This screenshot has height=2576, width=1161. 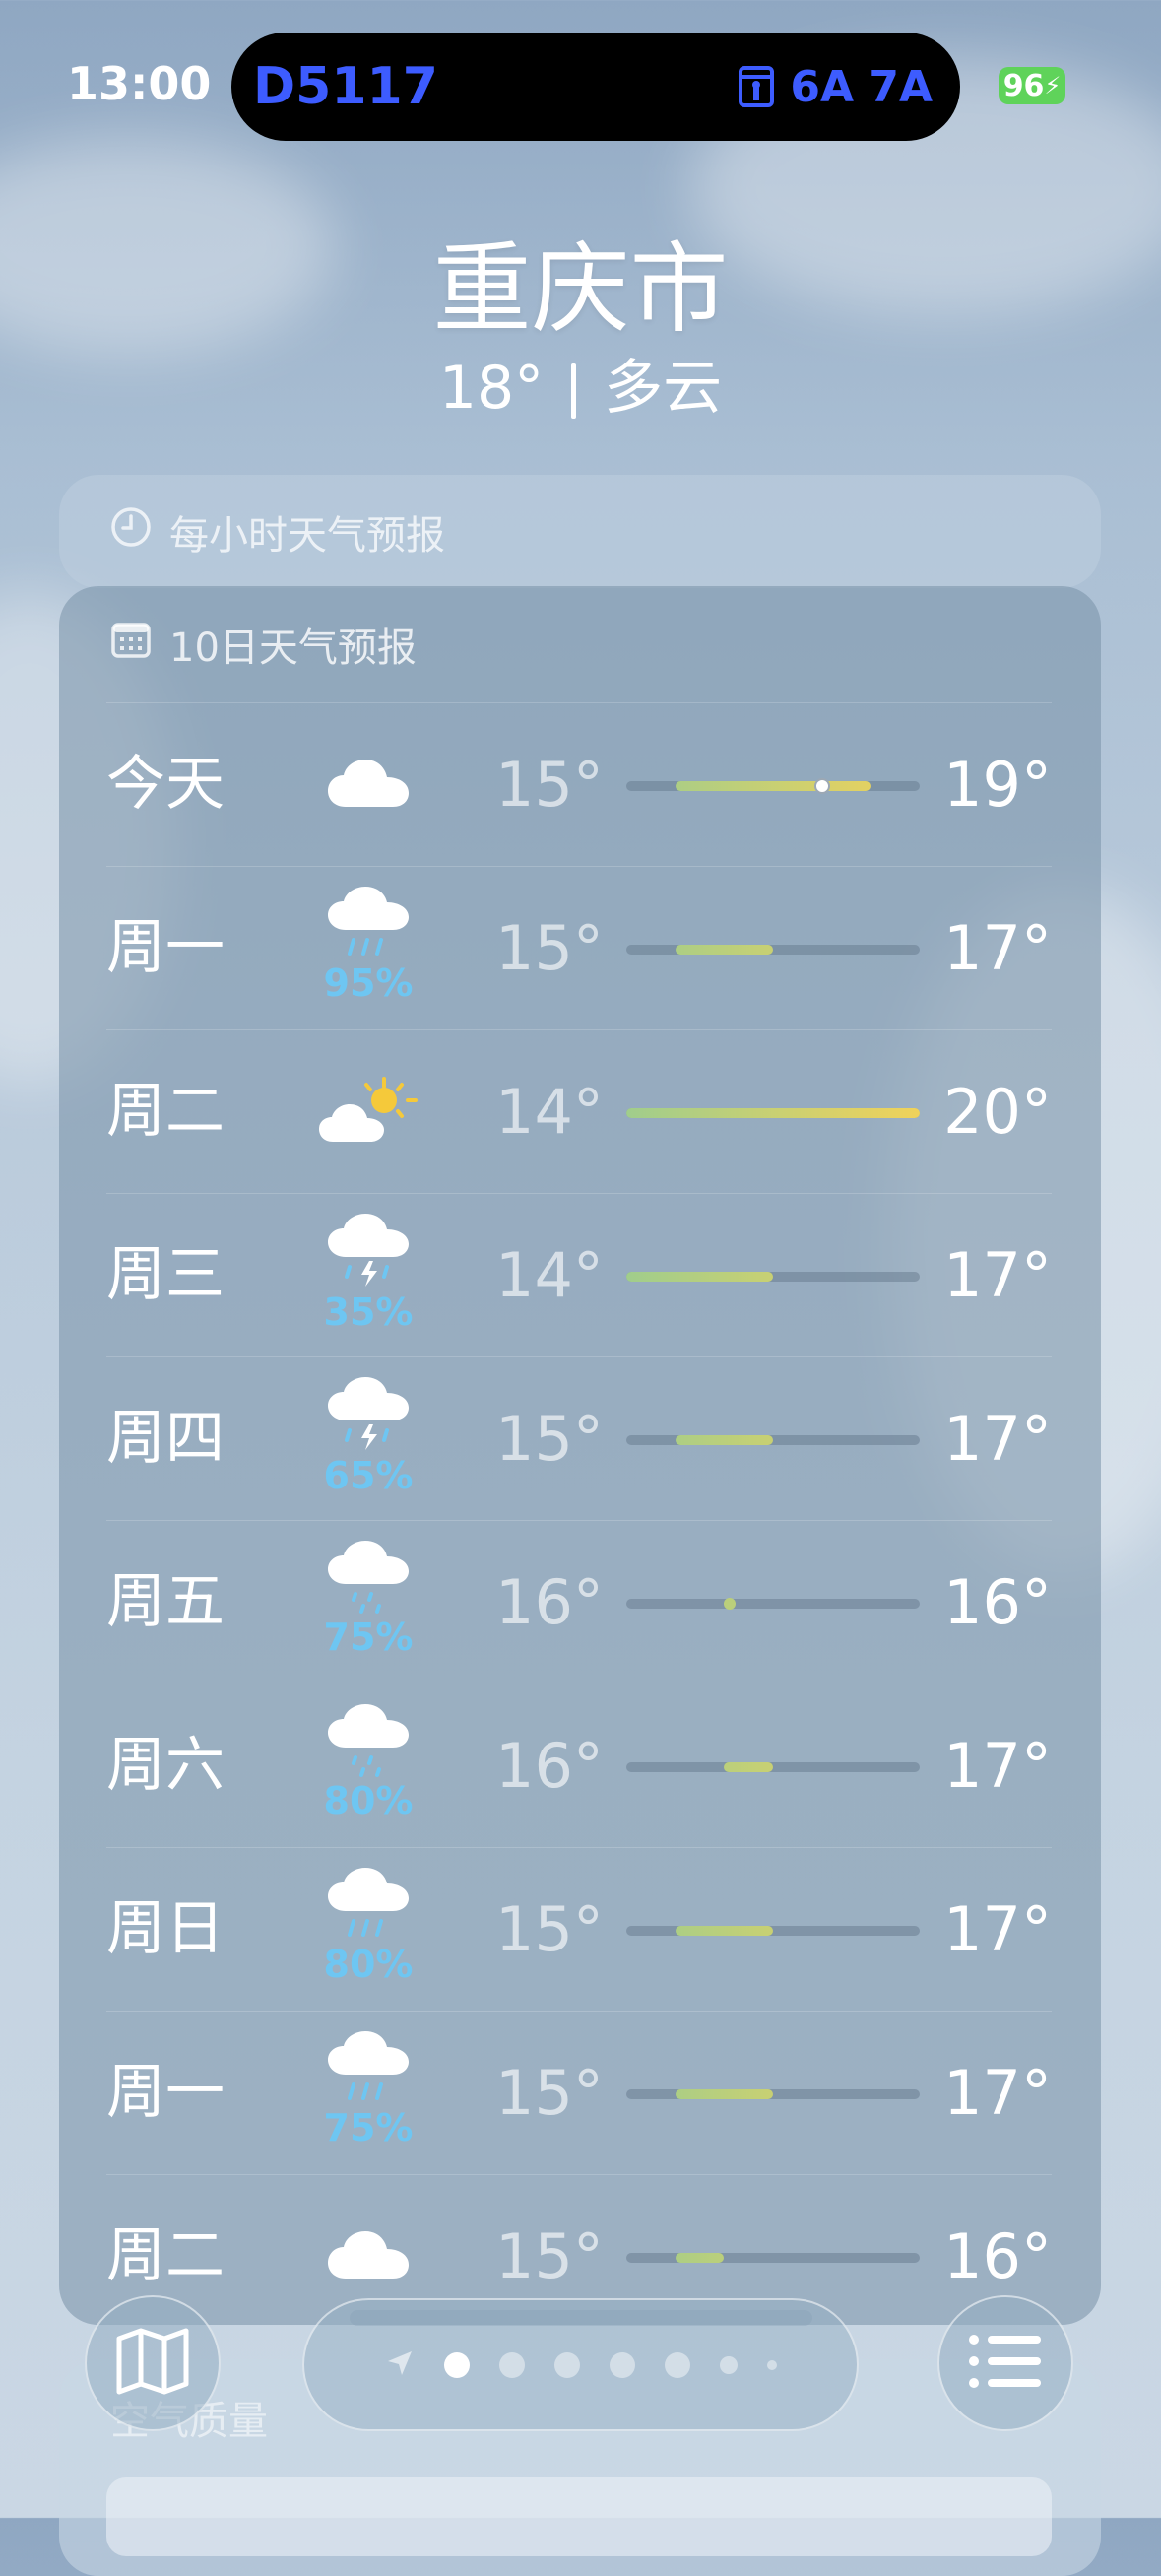 What do you see at coordinates (595, 87) in the screenshot?
I see `dynamic-island: D5117 6A 7A` at bounding box center [595, 87].